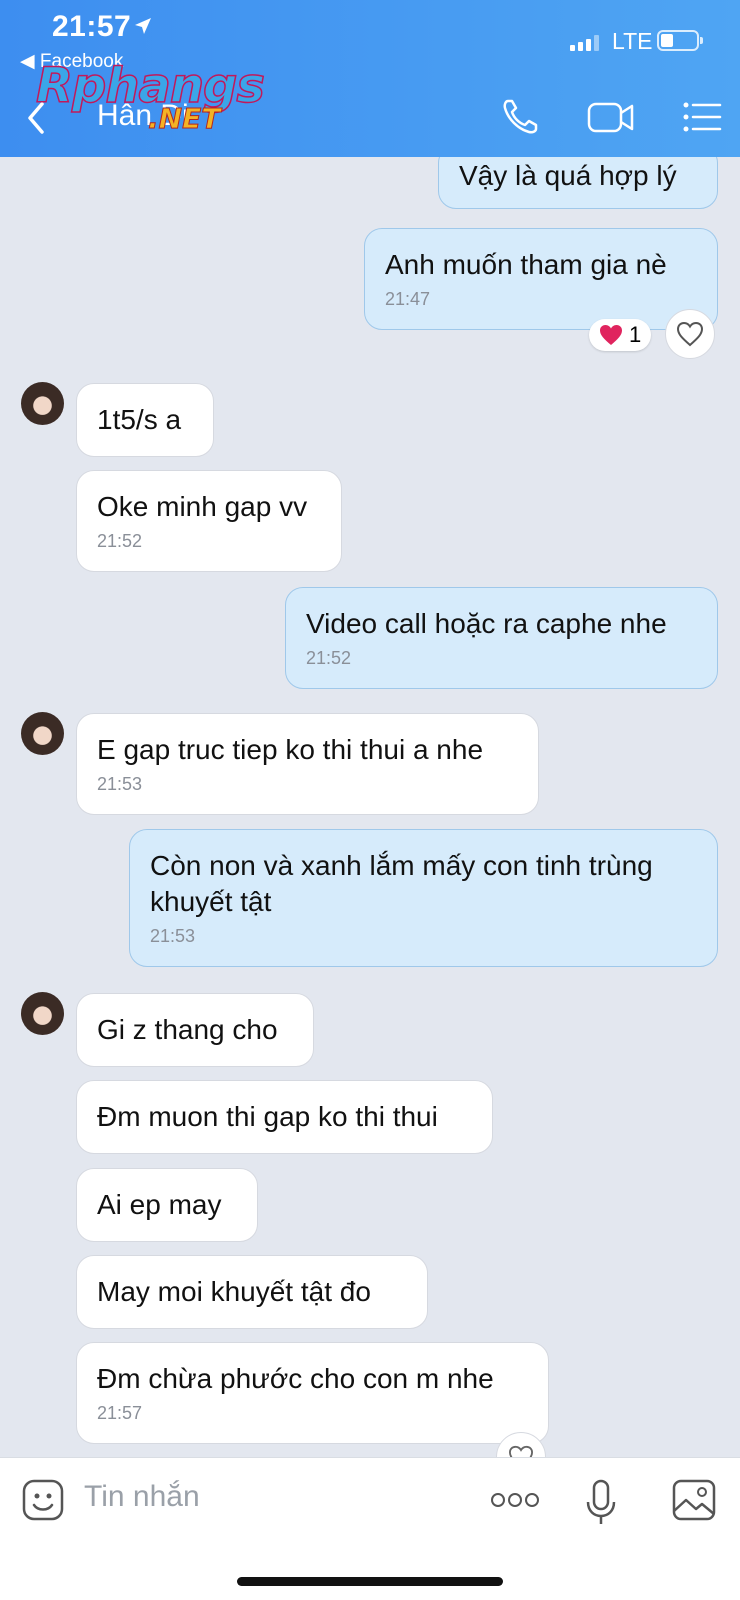  I want to click on sticker-face-icon, so click(43, 1500).